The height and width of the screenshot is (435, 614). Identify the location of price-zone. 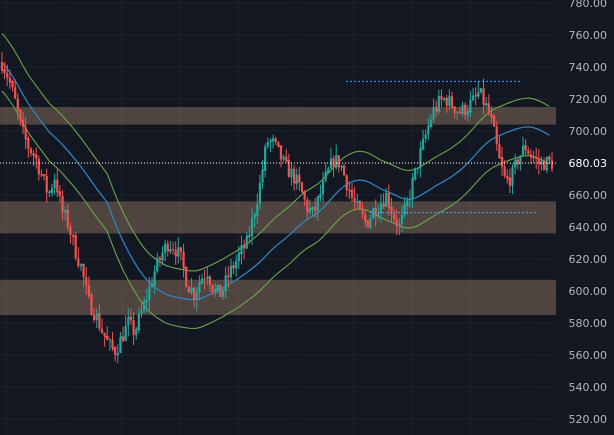
(278, 116).